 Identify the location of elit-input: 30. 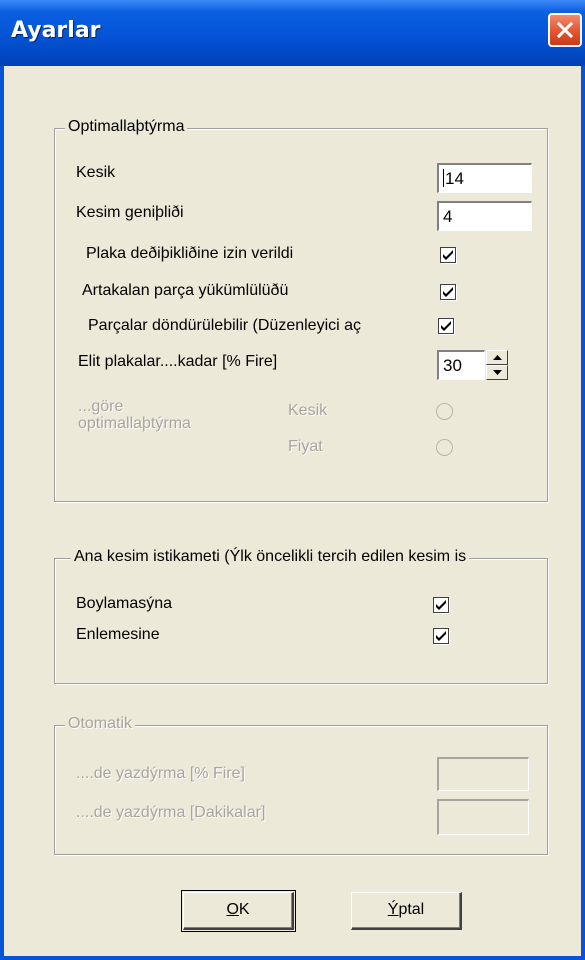
(461, 365).